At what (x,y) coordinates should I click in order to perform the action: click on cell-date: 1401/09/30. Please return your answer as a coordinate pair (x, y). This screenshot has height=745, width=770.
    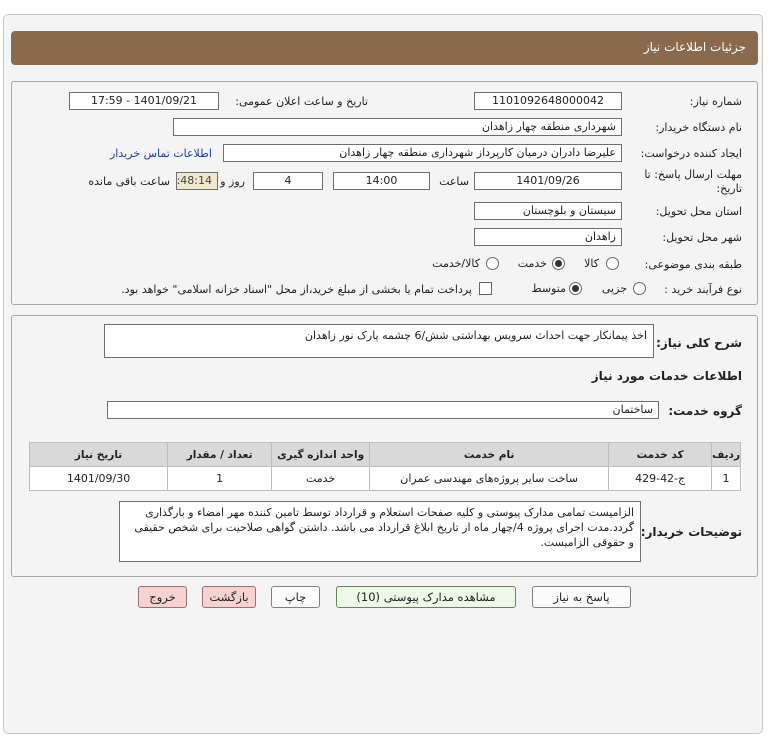
    Looking at the image, I should click on (98, 478).